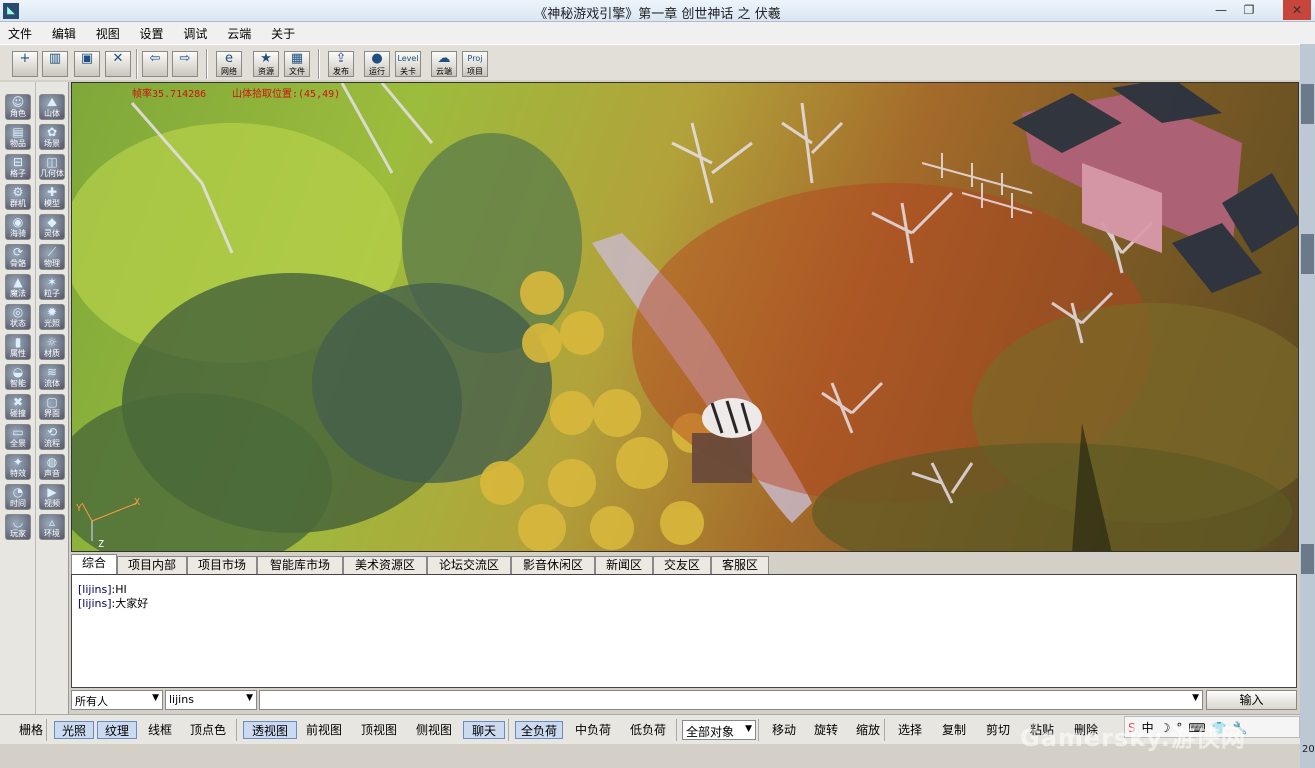 The image size is (1315, 768). I want to click on object-filter-select: 全部对象 ▼, so click(719, 730).